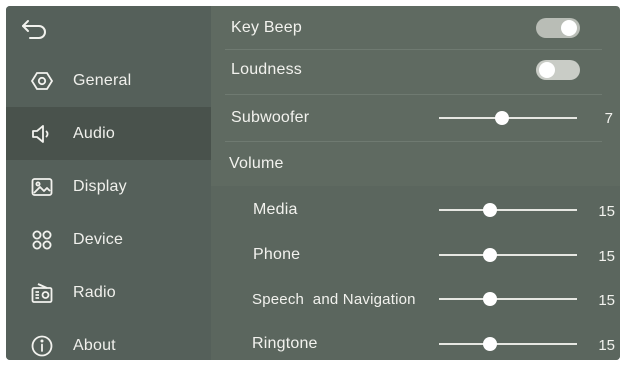 Image resolution: width=626 pixels, height=366 pixels. I want to click on media-volume-slider, so click(508, 210).